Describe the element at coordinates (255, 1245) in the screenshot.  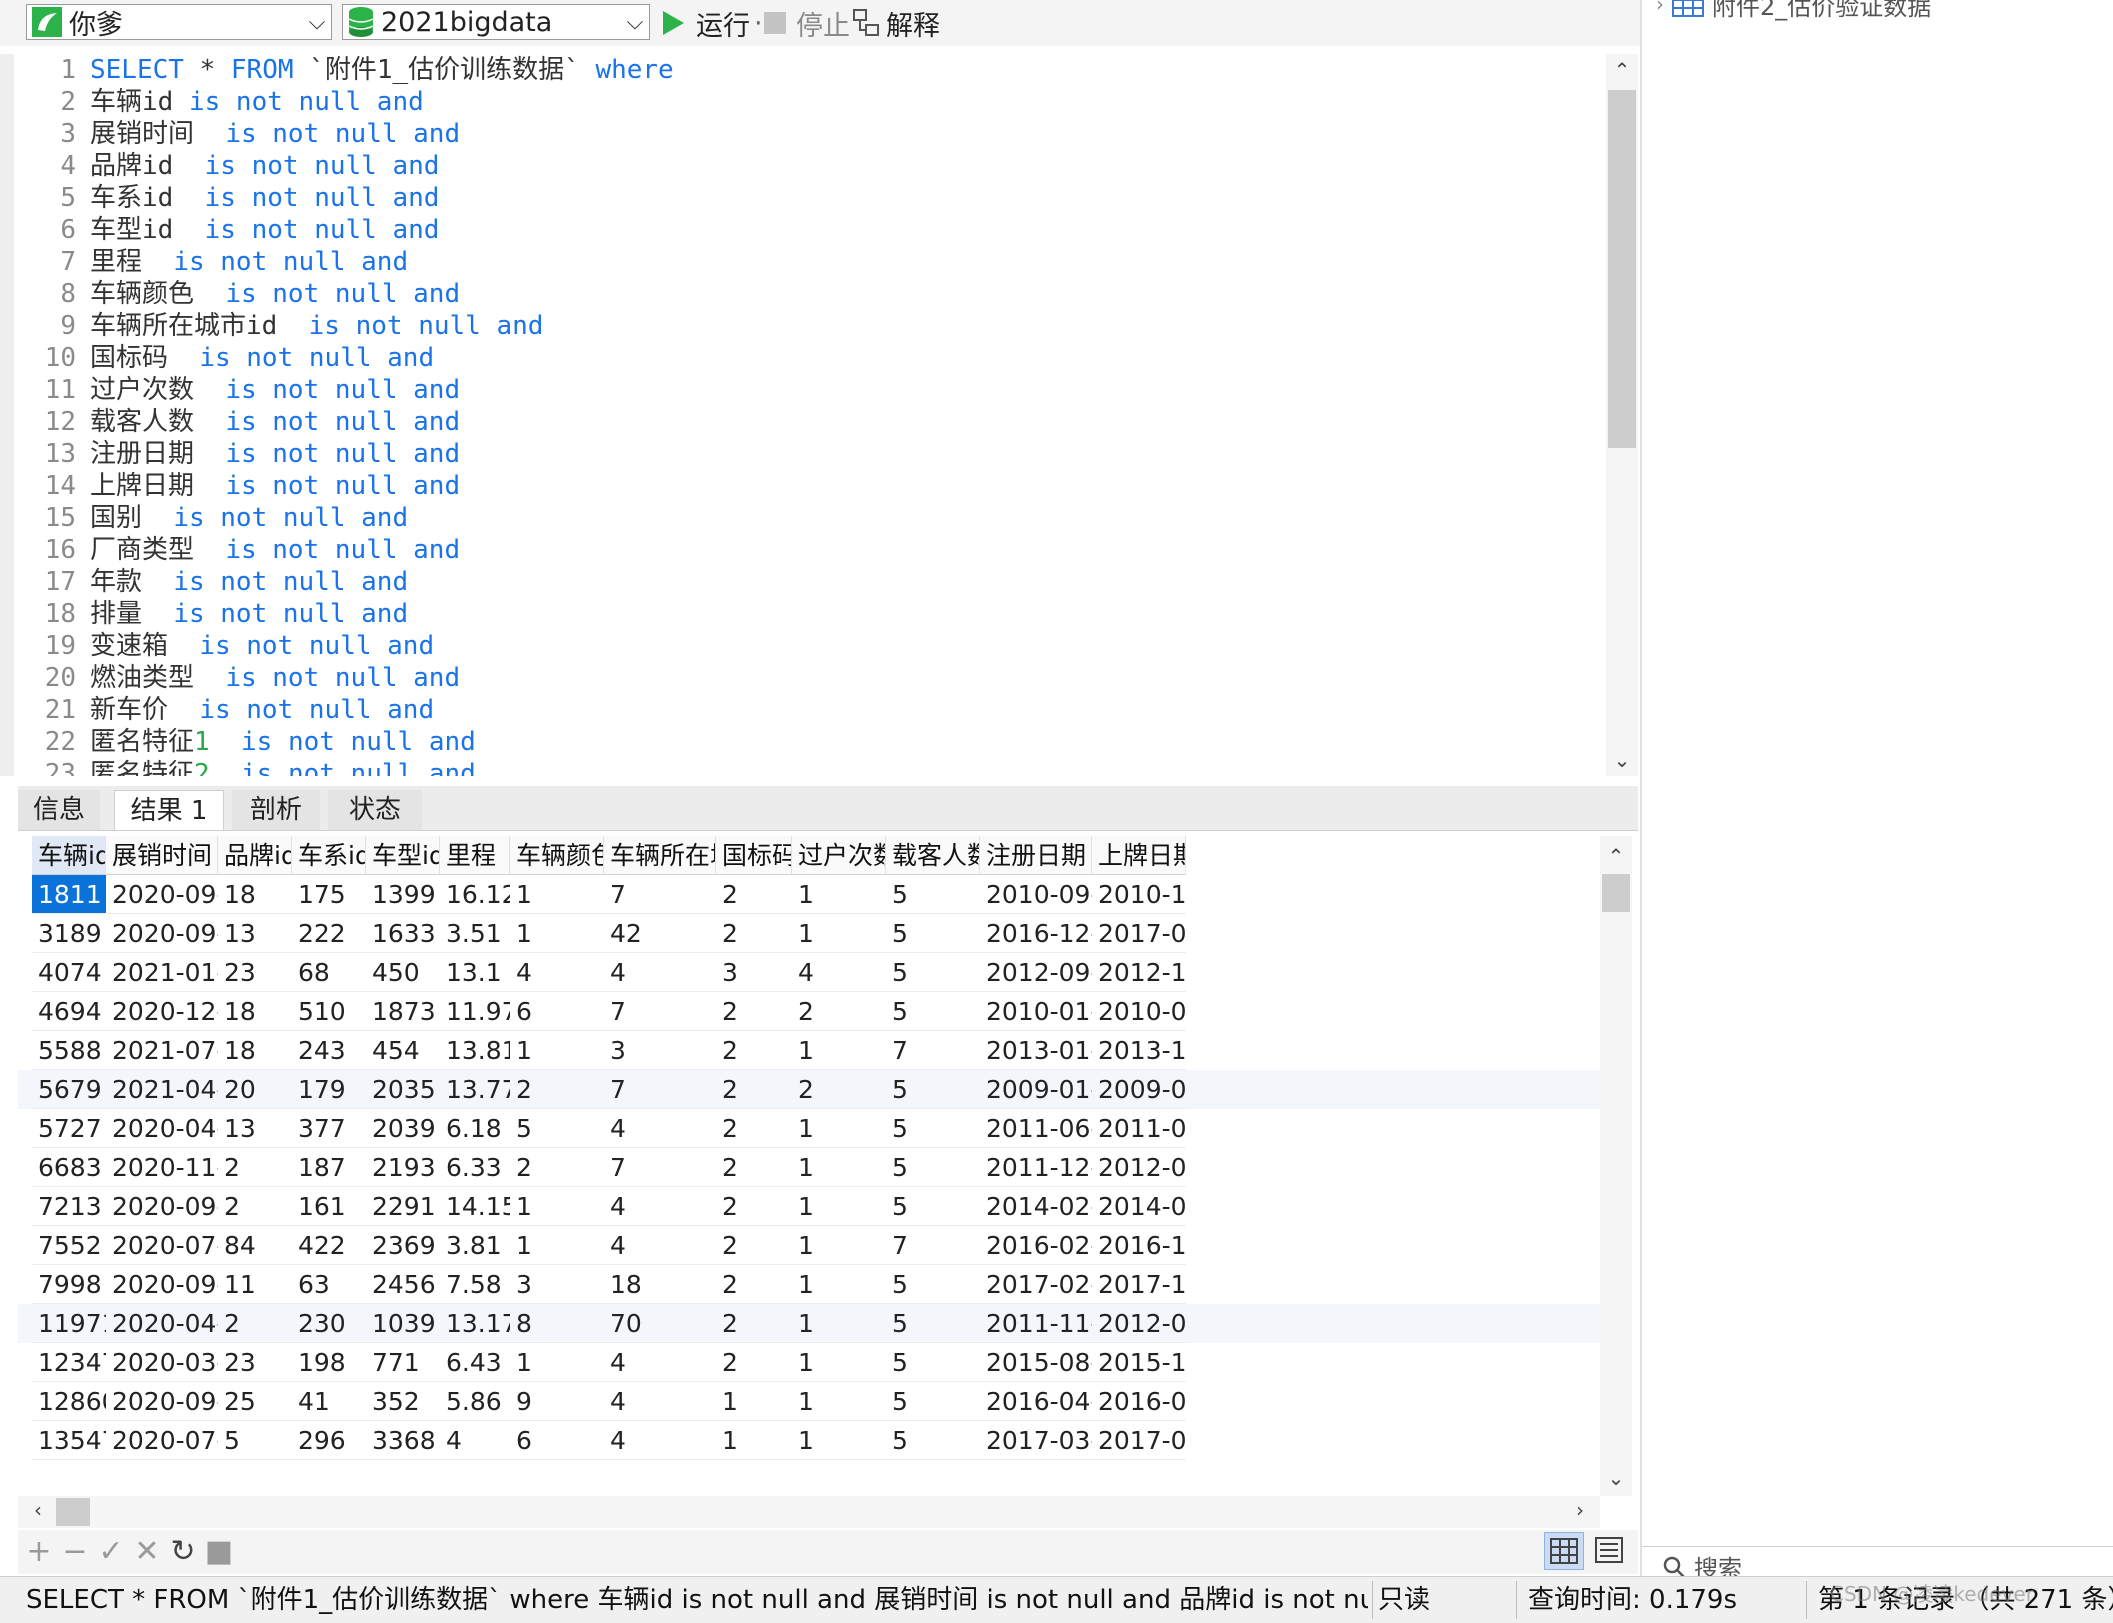
I see `grid-cell: 84` at that location.